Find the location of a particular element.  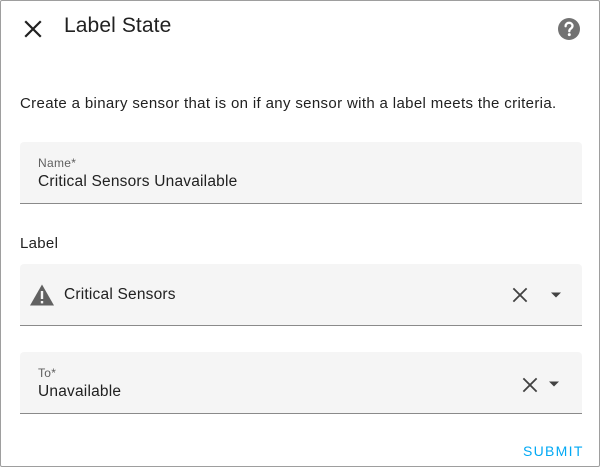

to-state-select: To* Unavailable is located at coordinates (301, 383).